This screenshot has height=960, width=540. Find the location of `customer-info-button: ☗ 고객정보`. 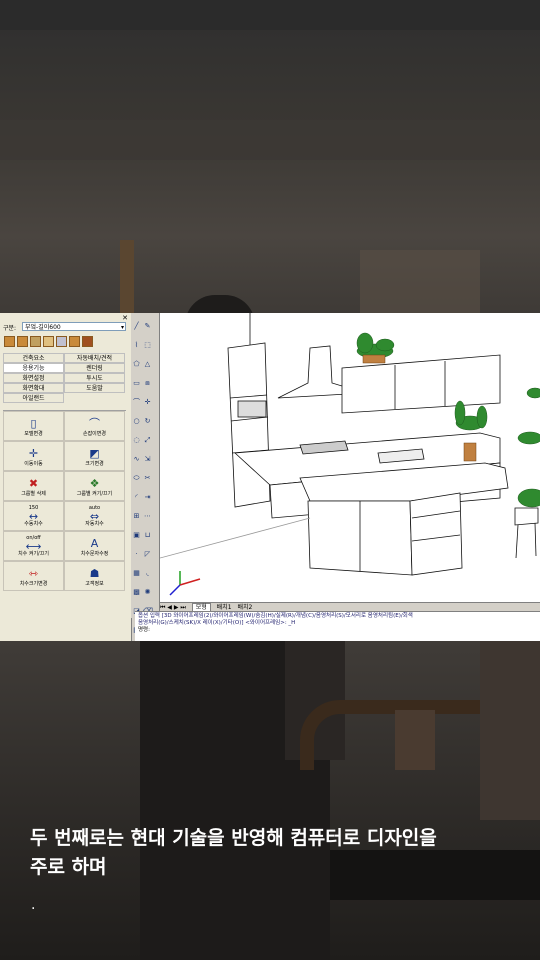

customer-info-button: ☗ 고객정보 is located at coordinates (94, 576).